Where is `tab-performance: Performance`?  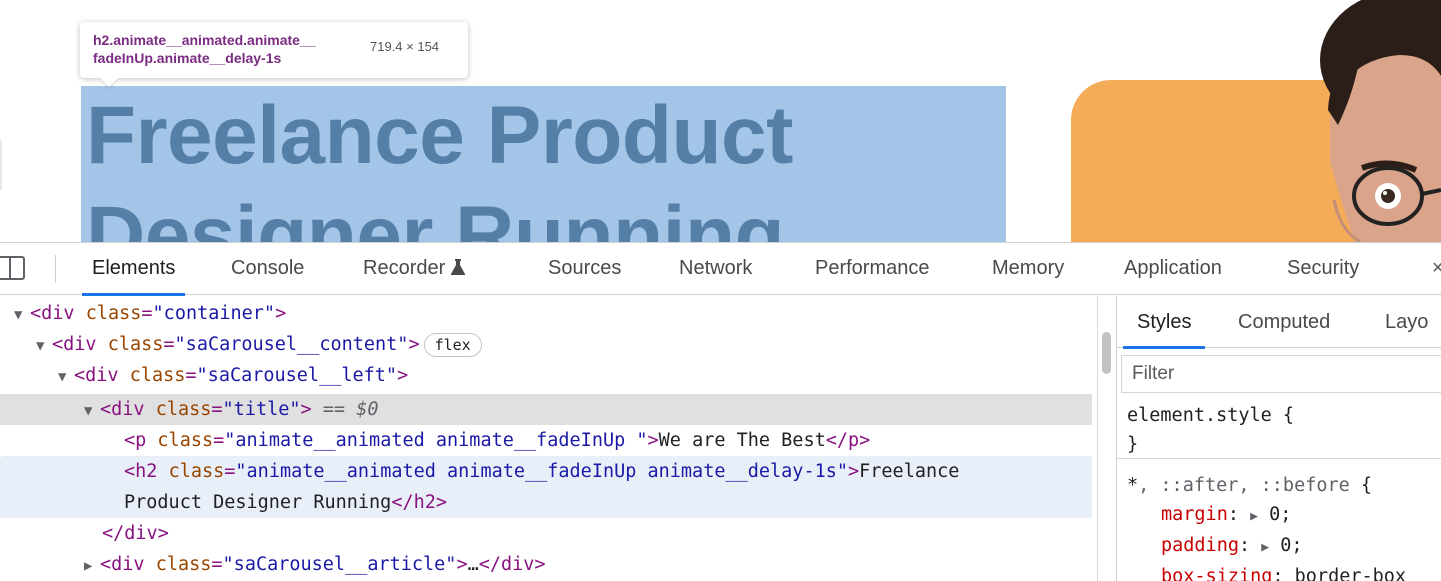 tab-performance: Performance is located at coordinates (872, 269).